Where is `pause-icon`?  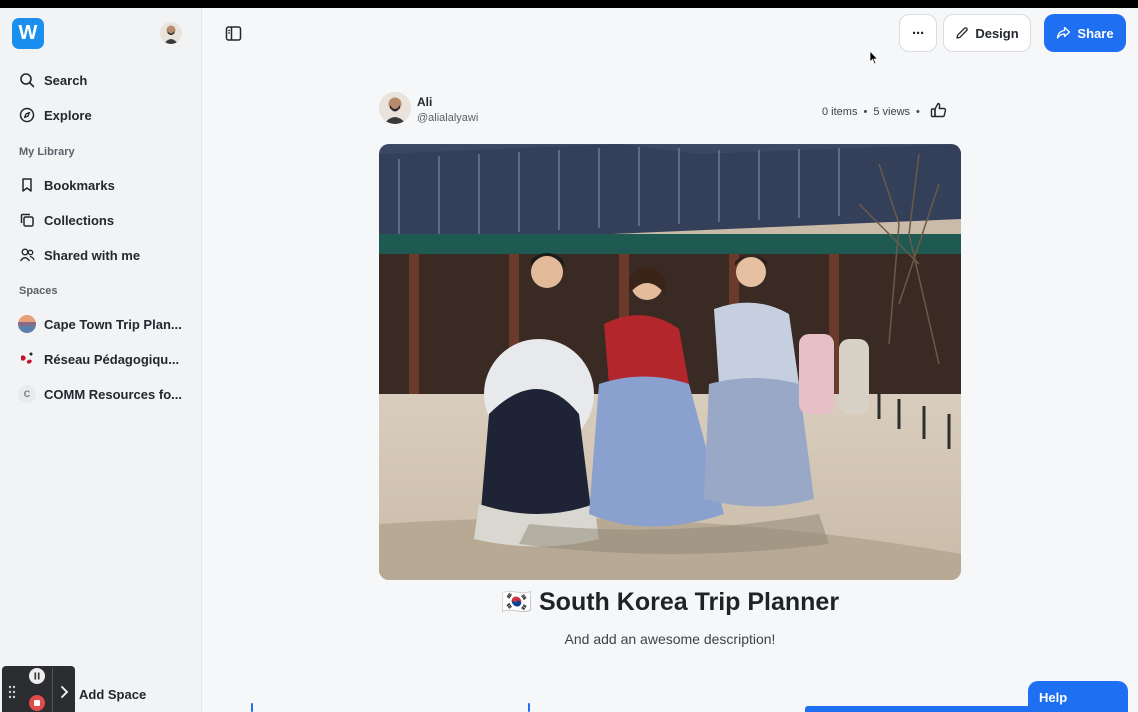
pause-icon is located at coordinates (37, 678).